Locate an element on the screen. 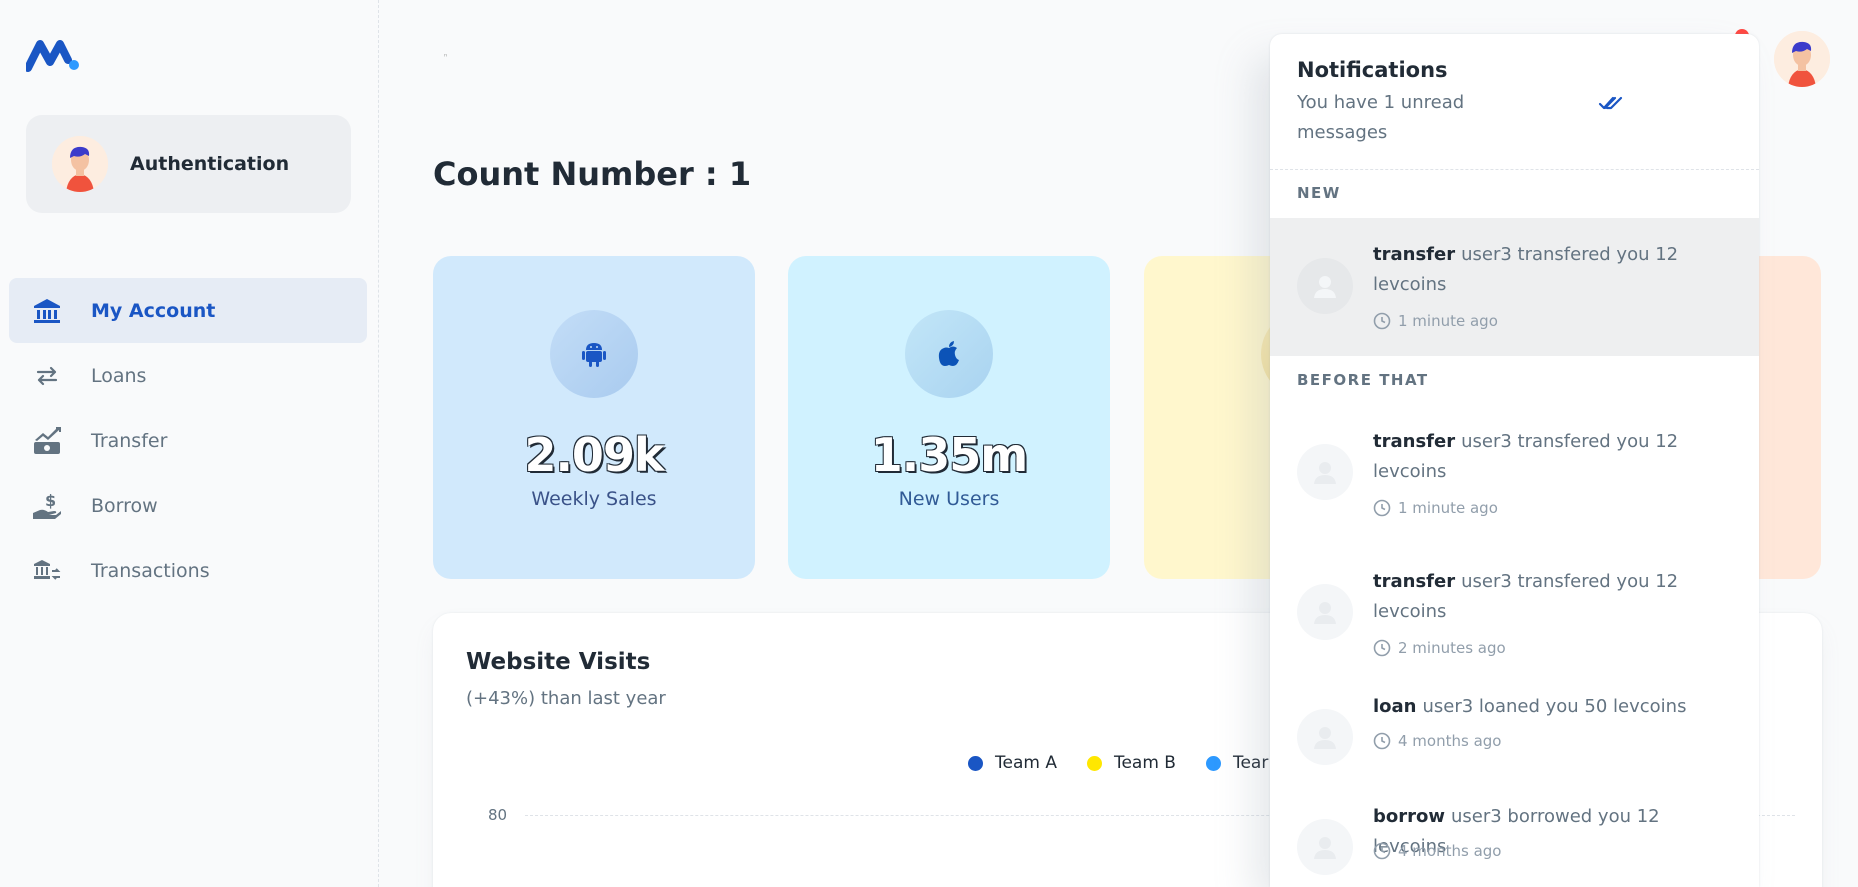 The height and width of the screenshot is (887, 1858). sidebar-item-label: My Account is located at coordinates (153, 310).